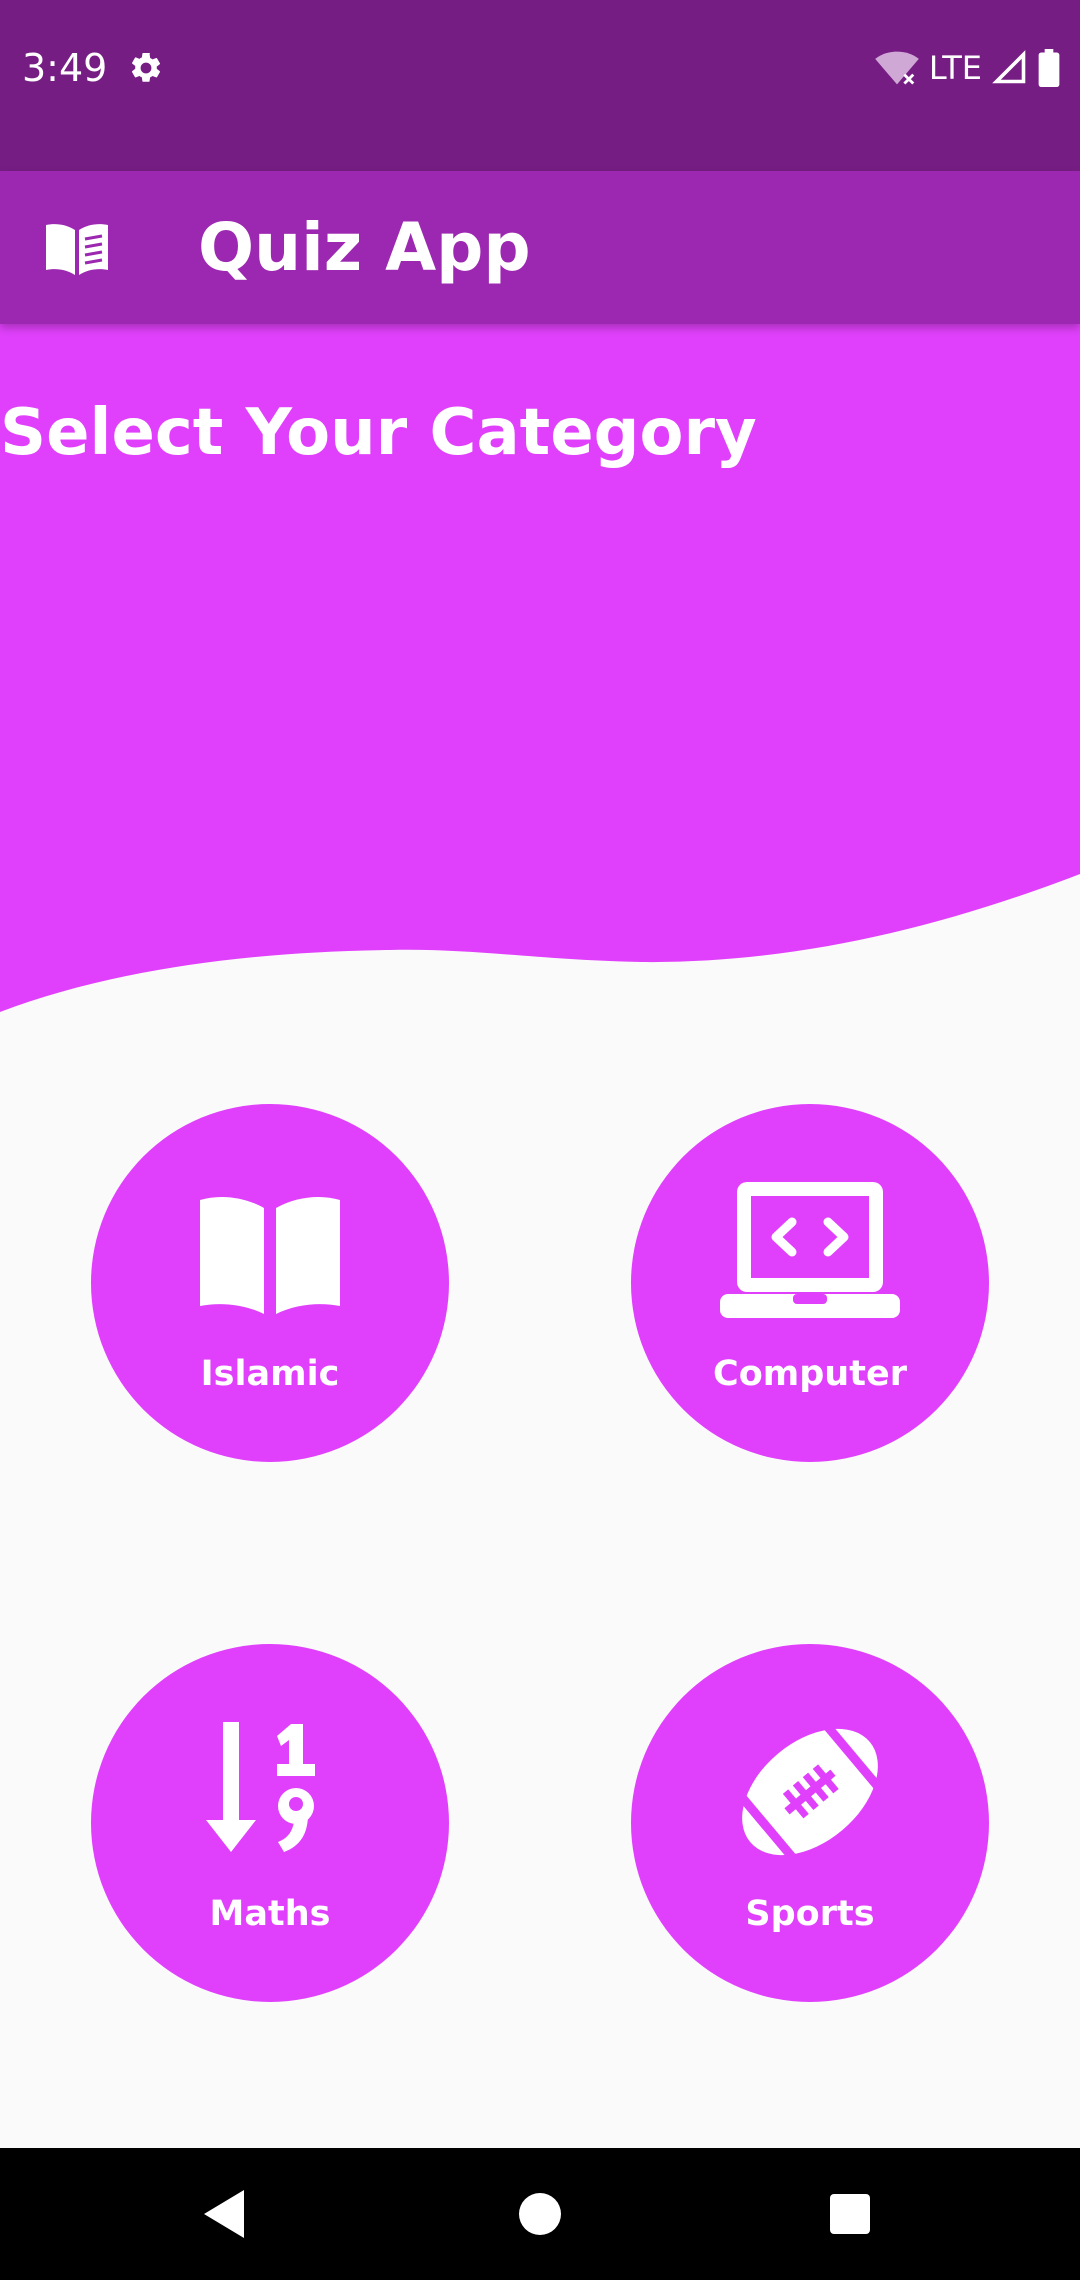 This screenshot has height=2280, width=1080. I want to click on status-icons: LTE, so click(967, 68).